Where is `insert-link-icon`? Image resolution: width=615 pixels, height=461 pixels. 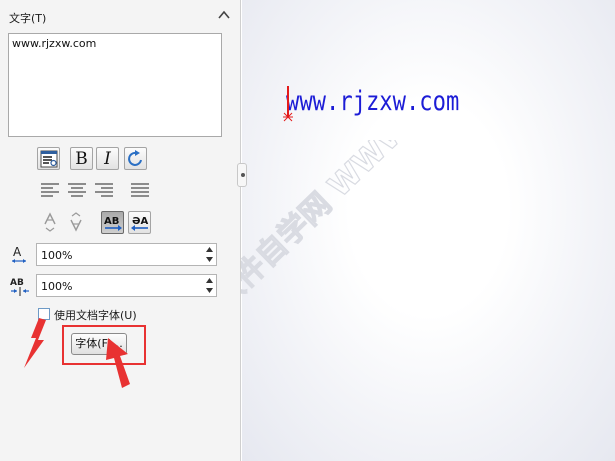
insert-link-icon is located at coordinates (48, 158).